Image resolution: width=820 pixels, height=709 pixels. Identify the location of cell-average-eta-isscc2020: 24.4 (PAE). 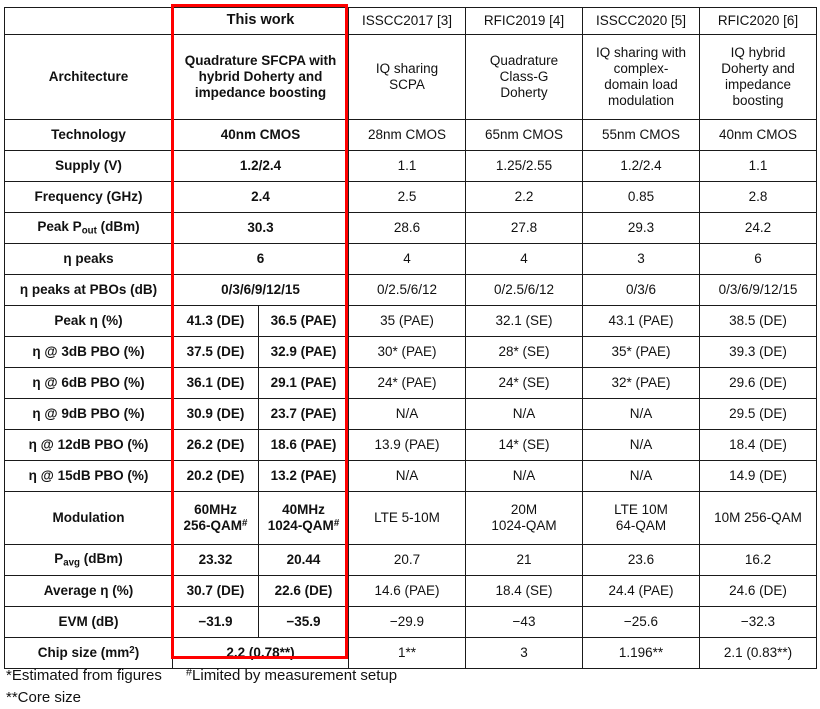
(641, 591).